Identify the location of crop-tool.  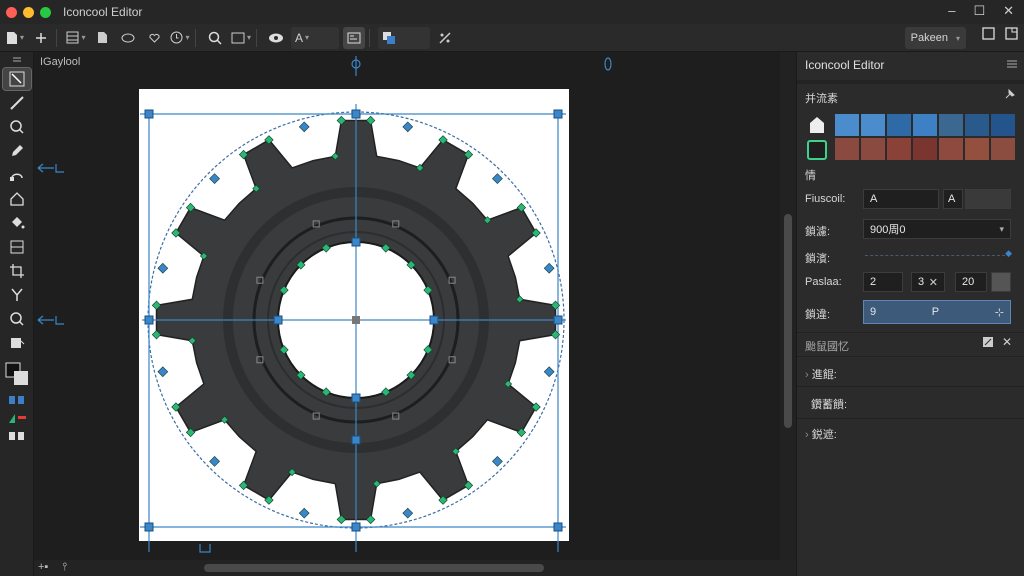
(17, 271).